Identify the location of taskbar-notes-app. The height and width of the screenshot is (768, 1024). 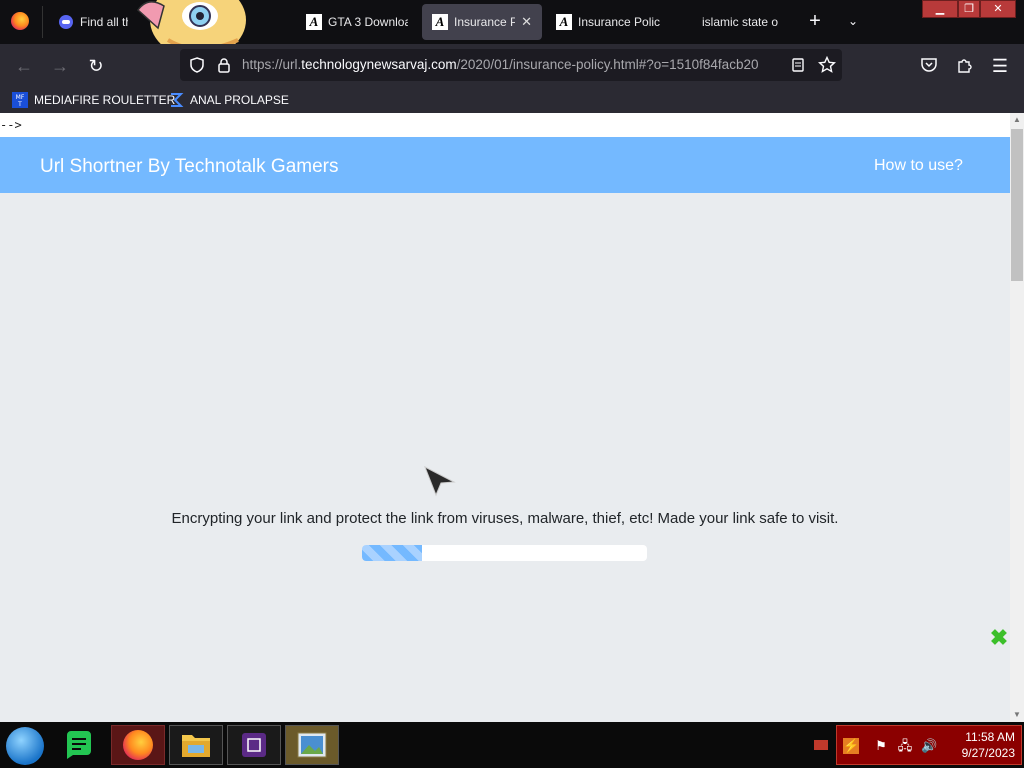
(79, 745).